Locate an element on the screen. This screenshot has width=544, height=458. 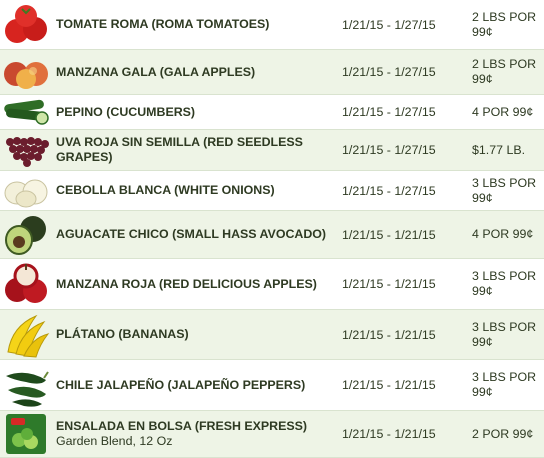
product-title: ENSALADA EN BOLSA (FRESH EXPRESS) is located at coordinates (182, 426).